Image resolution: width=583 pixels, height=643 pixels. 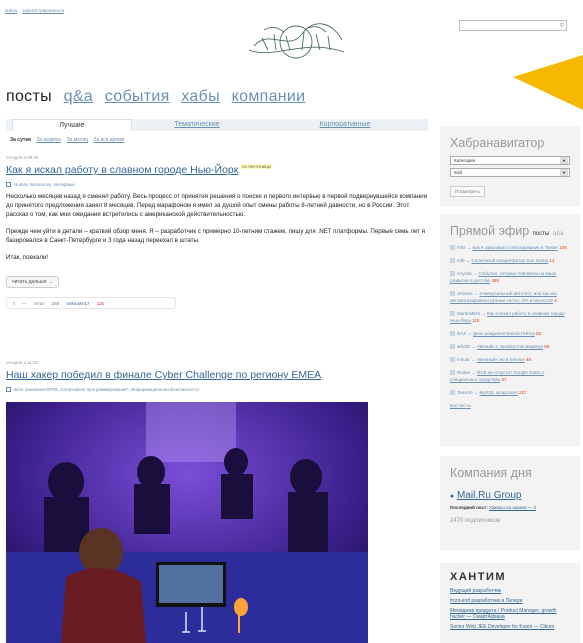 What do you see at coordinates (510, 601) in the screenshot?
I see `job-link: front-end разработчик в Питере` at bounding box center [510, 601].